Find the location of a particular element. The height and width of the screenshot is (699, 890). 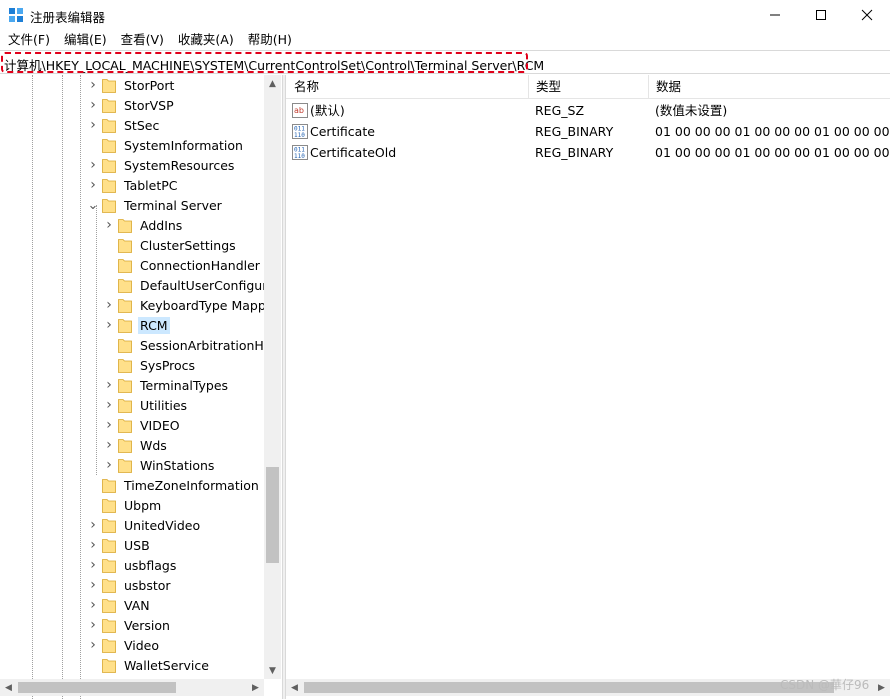

chevron-down-icon: ⌄ is located at coordinates (93, 205).